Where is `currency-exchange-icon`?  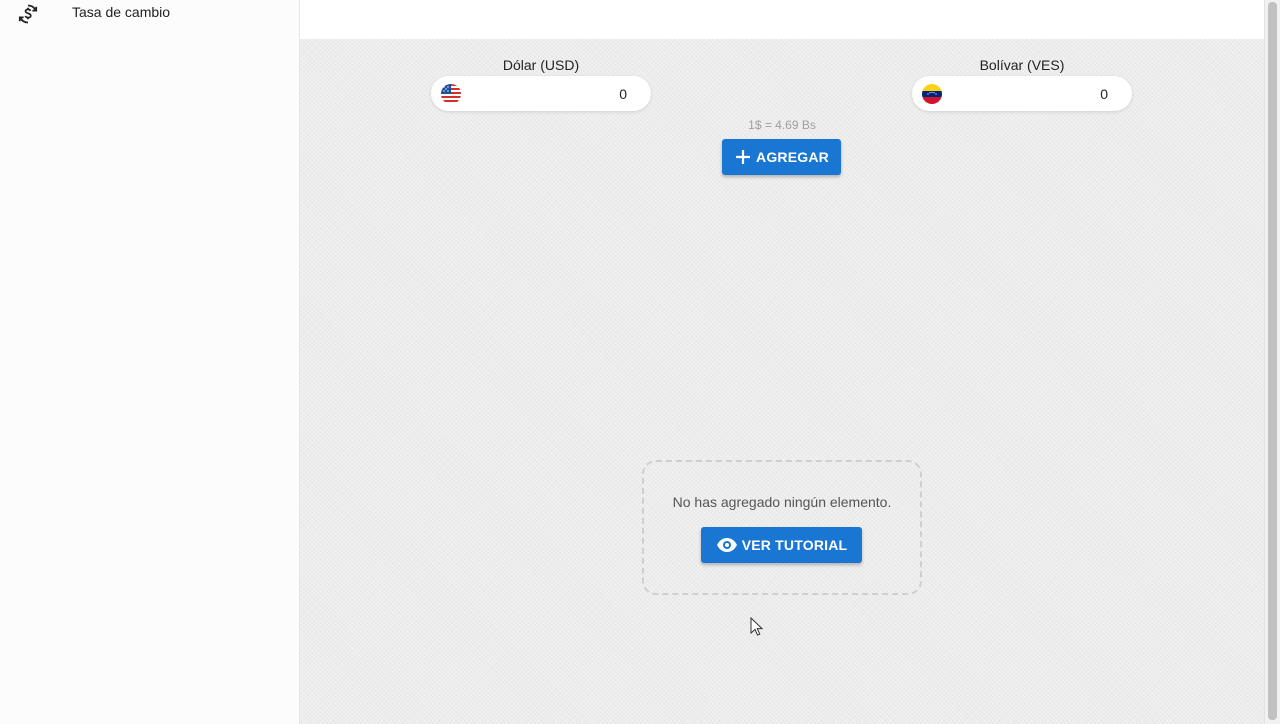
currency-exchange-icon is located at coordinates (28, 14).